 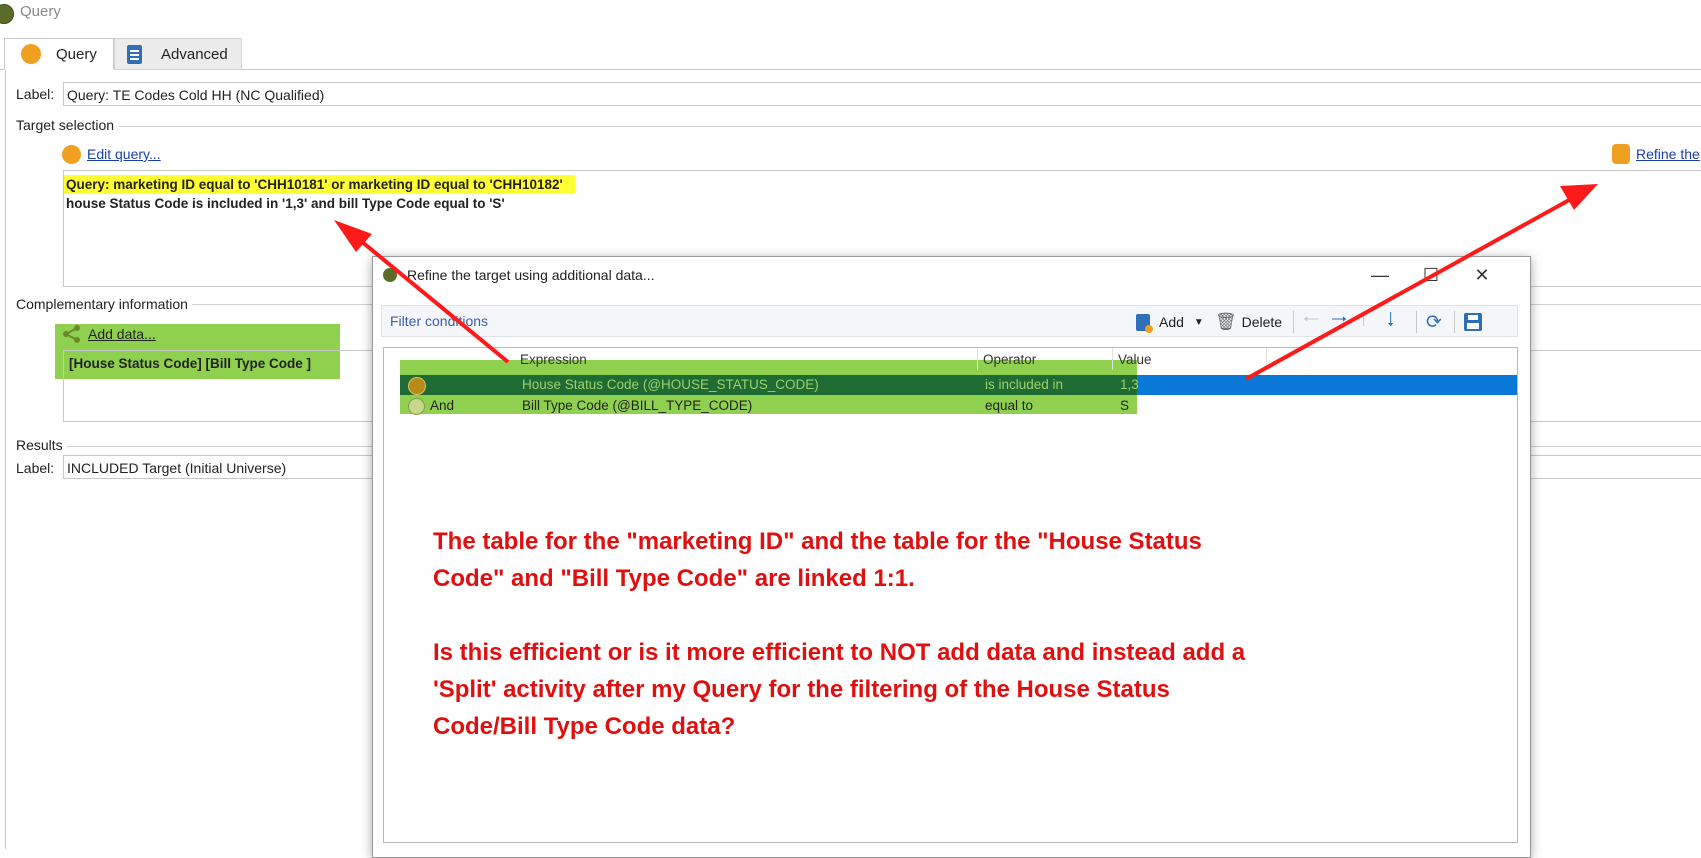 What do you see at coordinates (850, 54) in the screenshot?
I see `tab-bar: Query Advanced` at bounding box center [850, 54].